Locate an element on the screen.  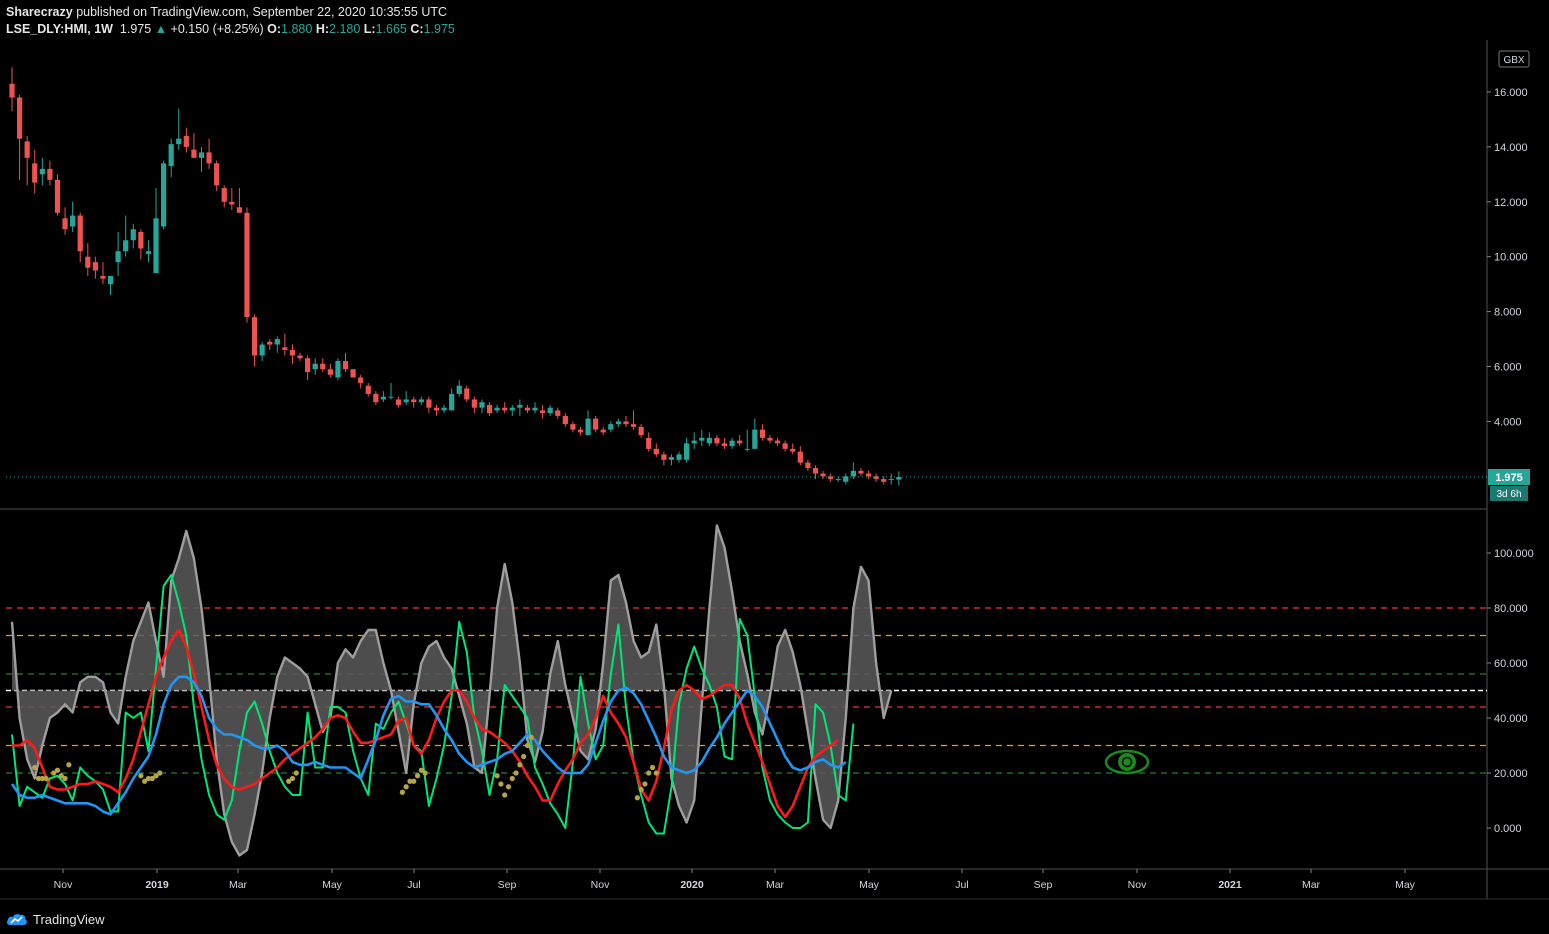
time-tick-label: 2021 is located at coordinates (1230, 885).